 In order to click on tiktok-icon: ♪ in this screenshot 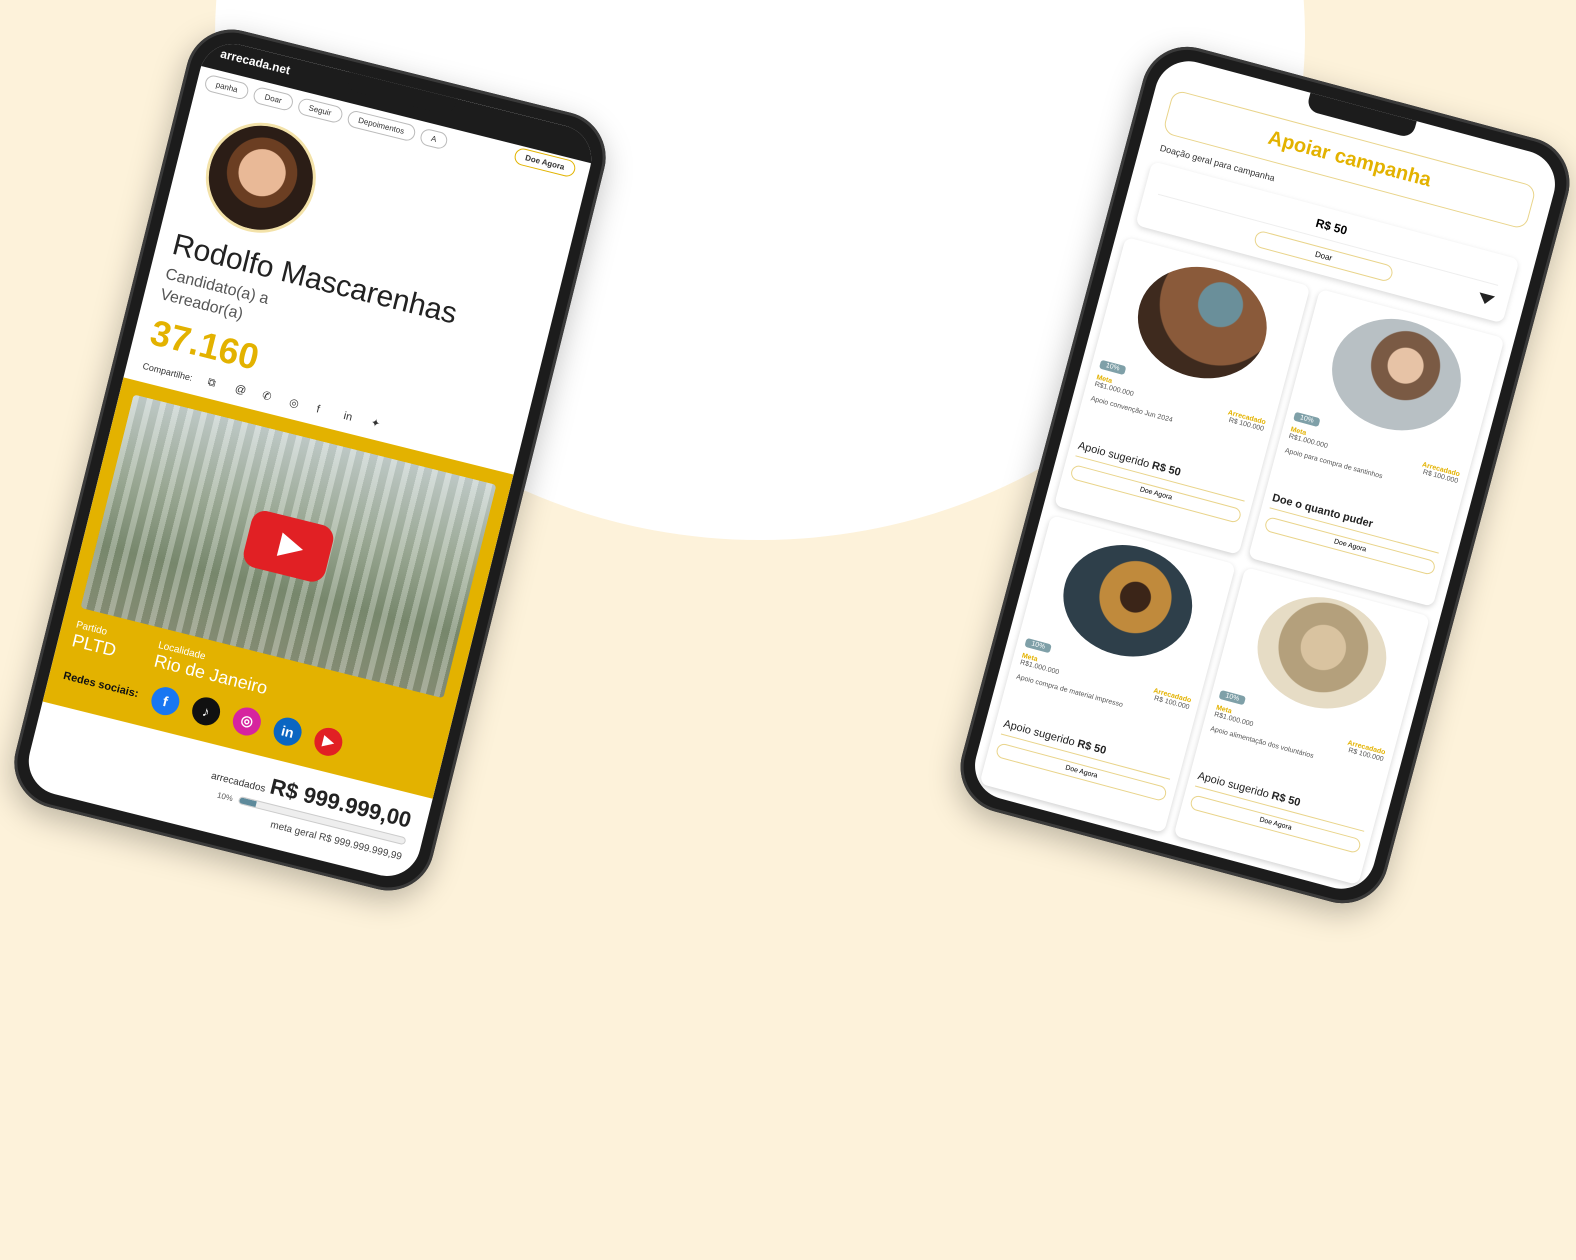, I will do `click(206, 710)`.